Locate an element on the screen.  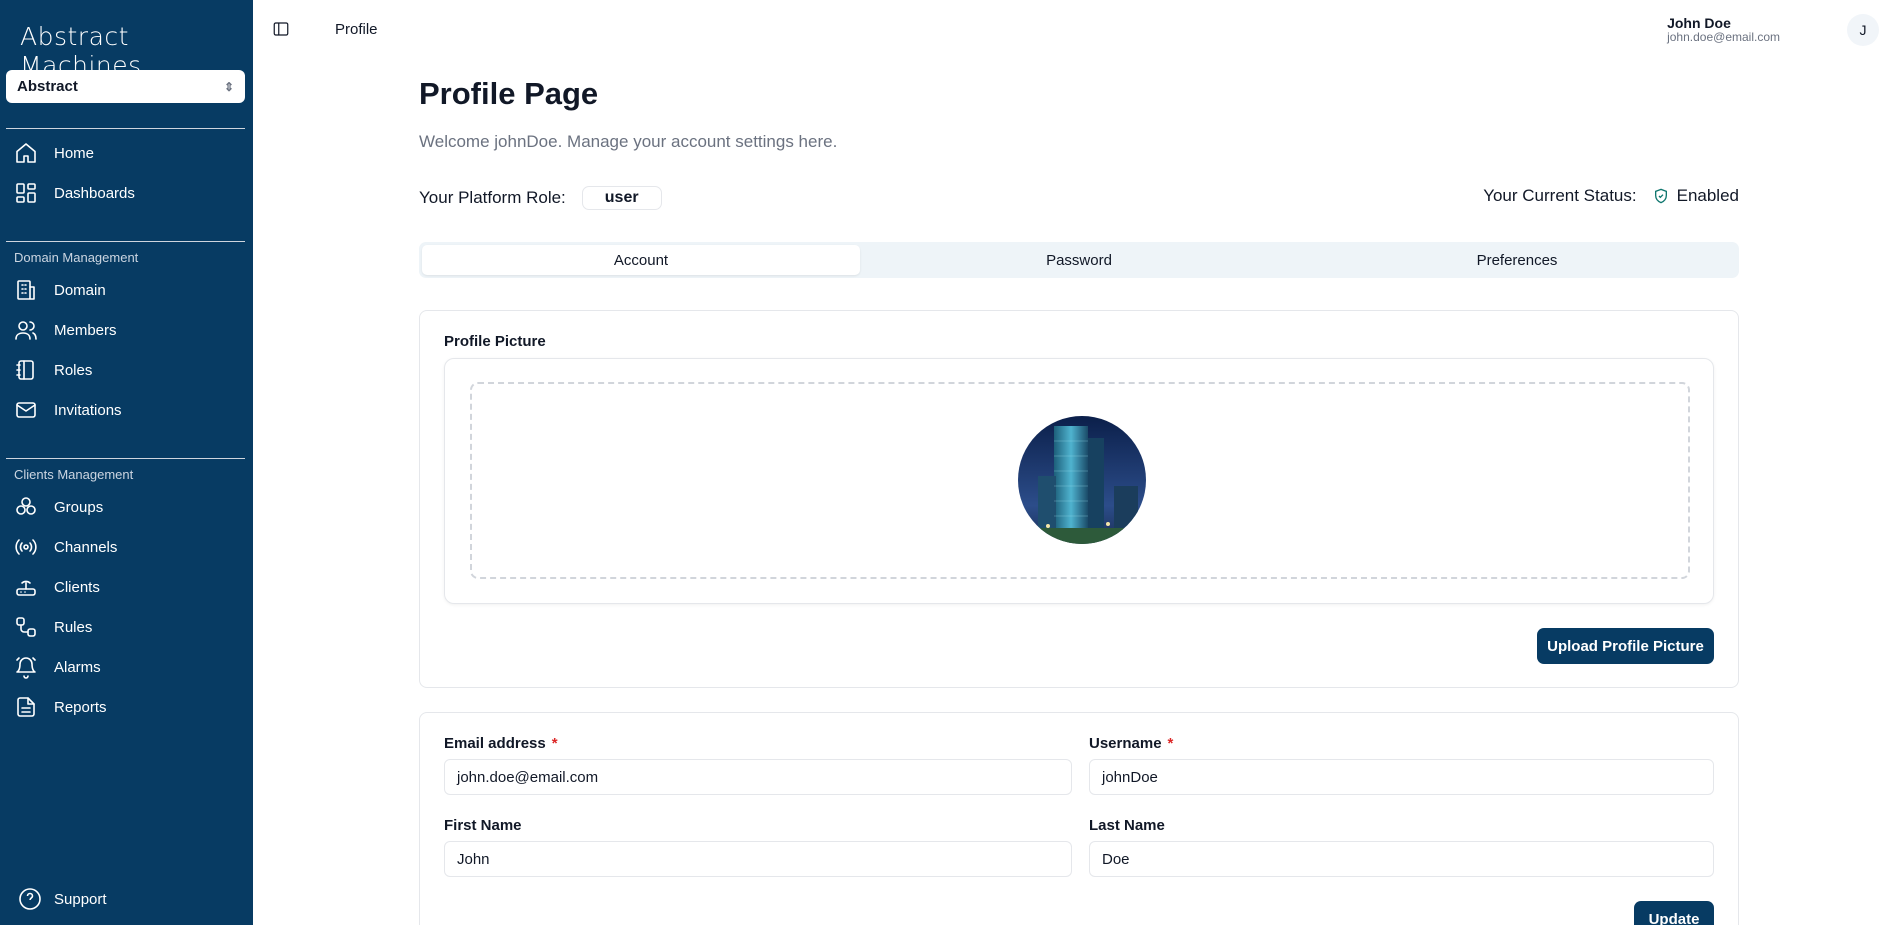
first-name-field: John is located at coordinates (758, 859).